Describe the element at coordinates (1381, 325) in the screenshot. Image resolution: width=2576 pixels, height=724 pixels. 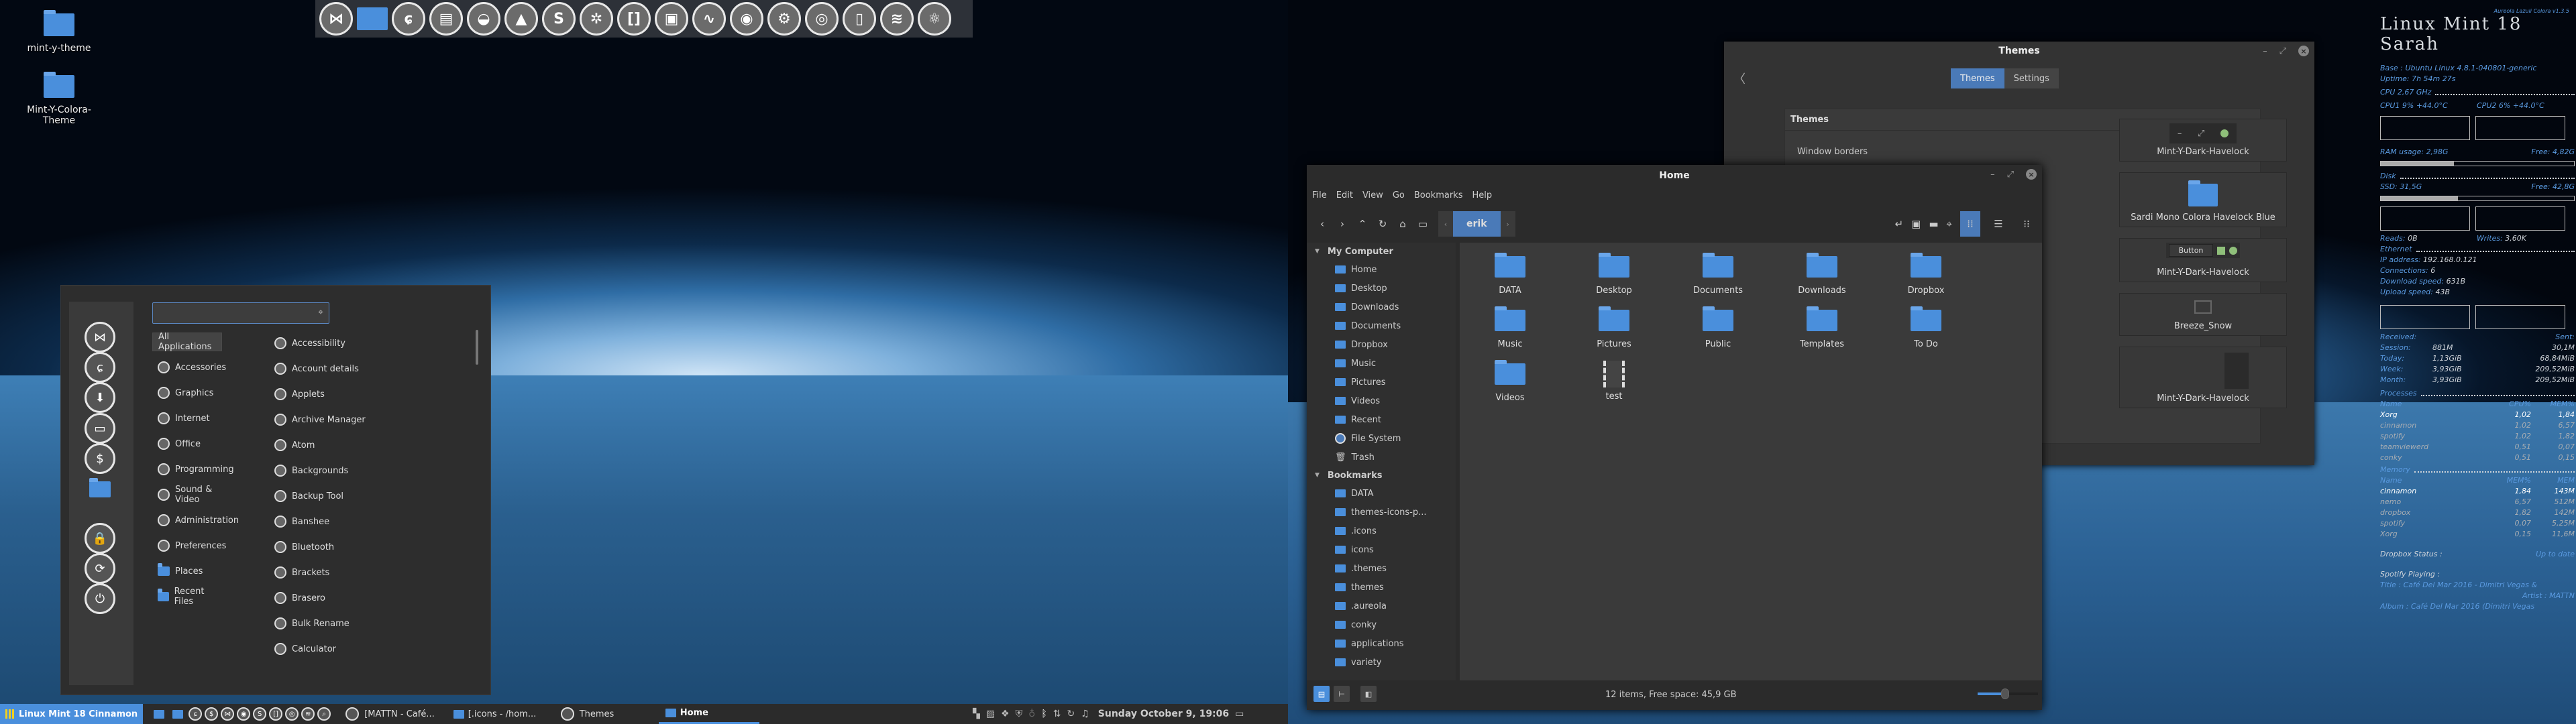
I see `sidebar-item: Documents` at that location.